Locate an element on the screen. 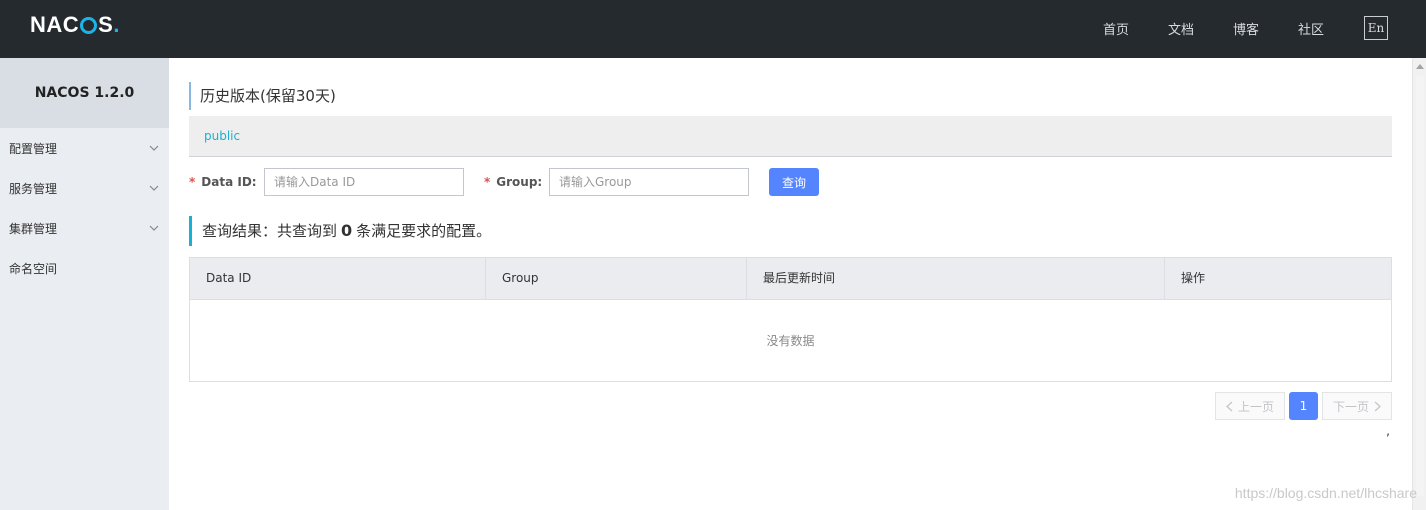  column-header-actions: 操作 is located at coordinates (1193, 278).